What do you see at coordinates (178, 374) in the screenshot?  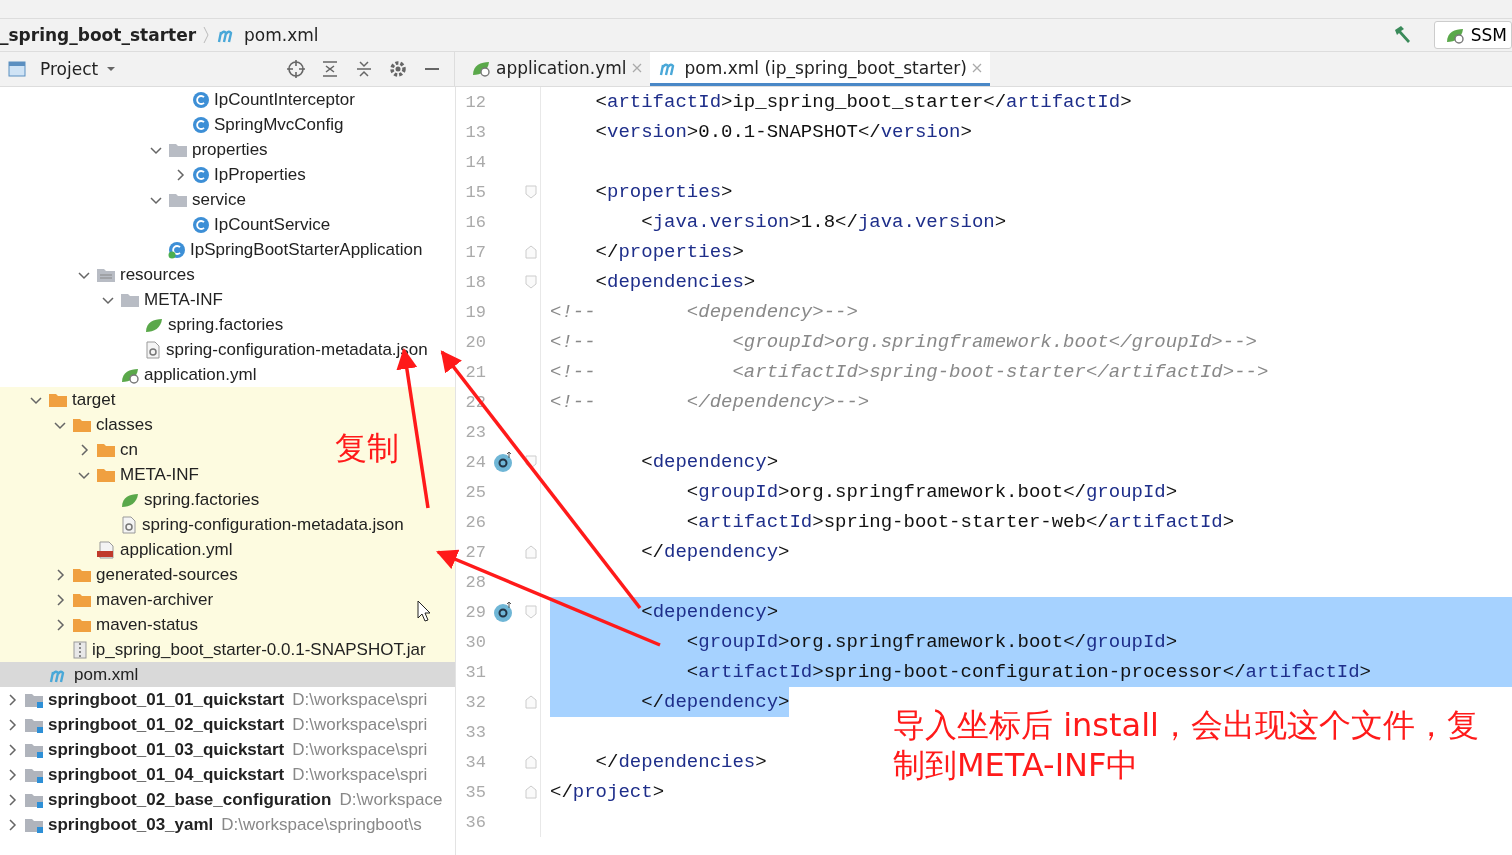 I see `tree-item: application.yml` at bounding box center [178, 374].